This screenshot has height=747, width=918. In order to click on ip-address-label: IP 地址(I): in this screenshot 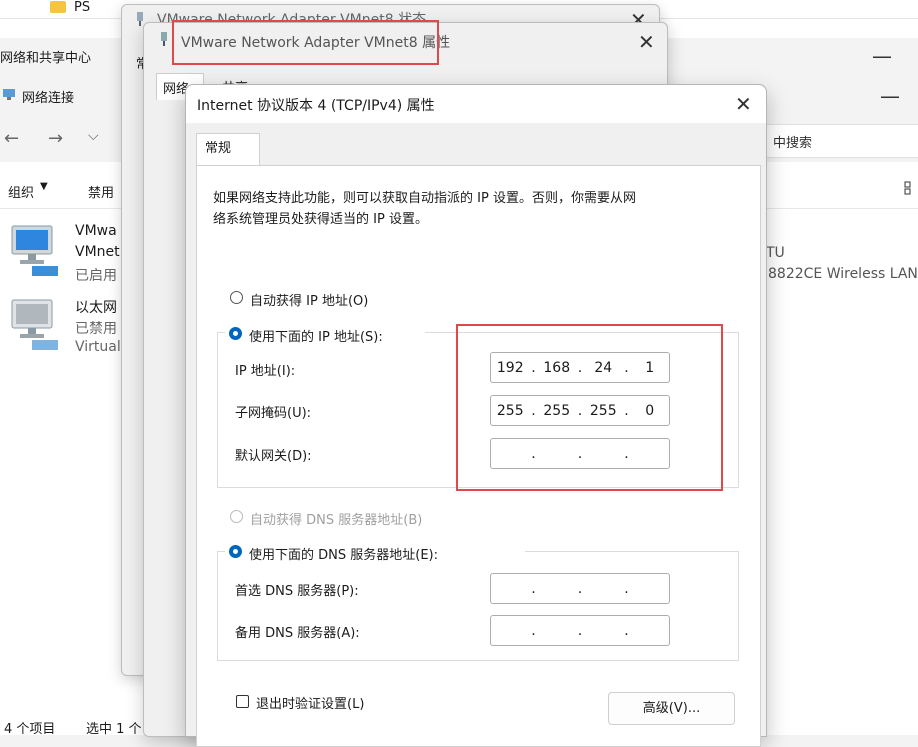, I will do `click(265, 371)`.